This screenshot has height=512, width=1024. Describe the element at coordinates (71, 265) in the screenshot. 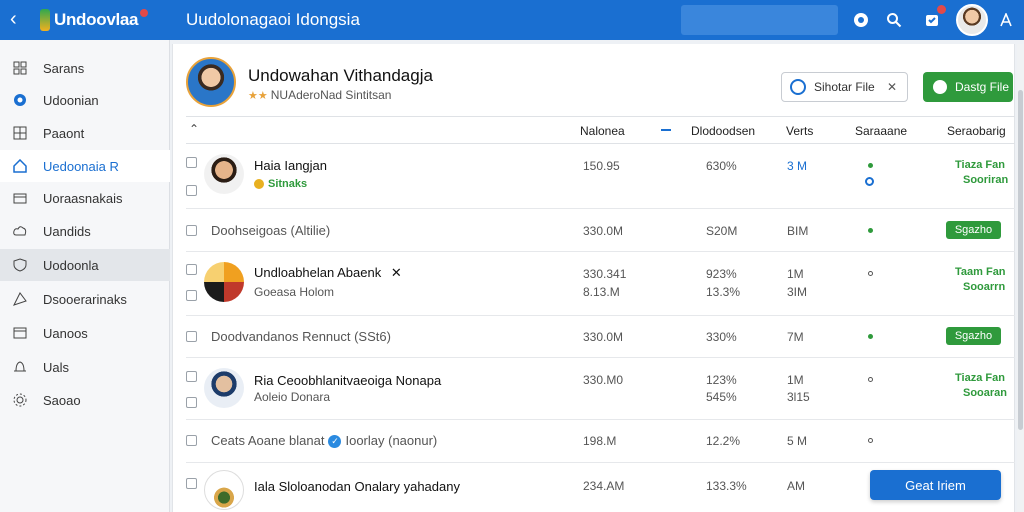

I see `sidebar-item-label: Uodoonla` at that location.